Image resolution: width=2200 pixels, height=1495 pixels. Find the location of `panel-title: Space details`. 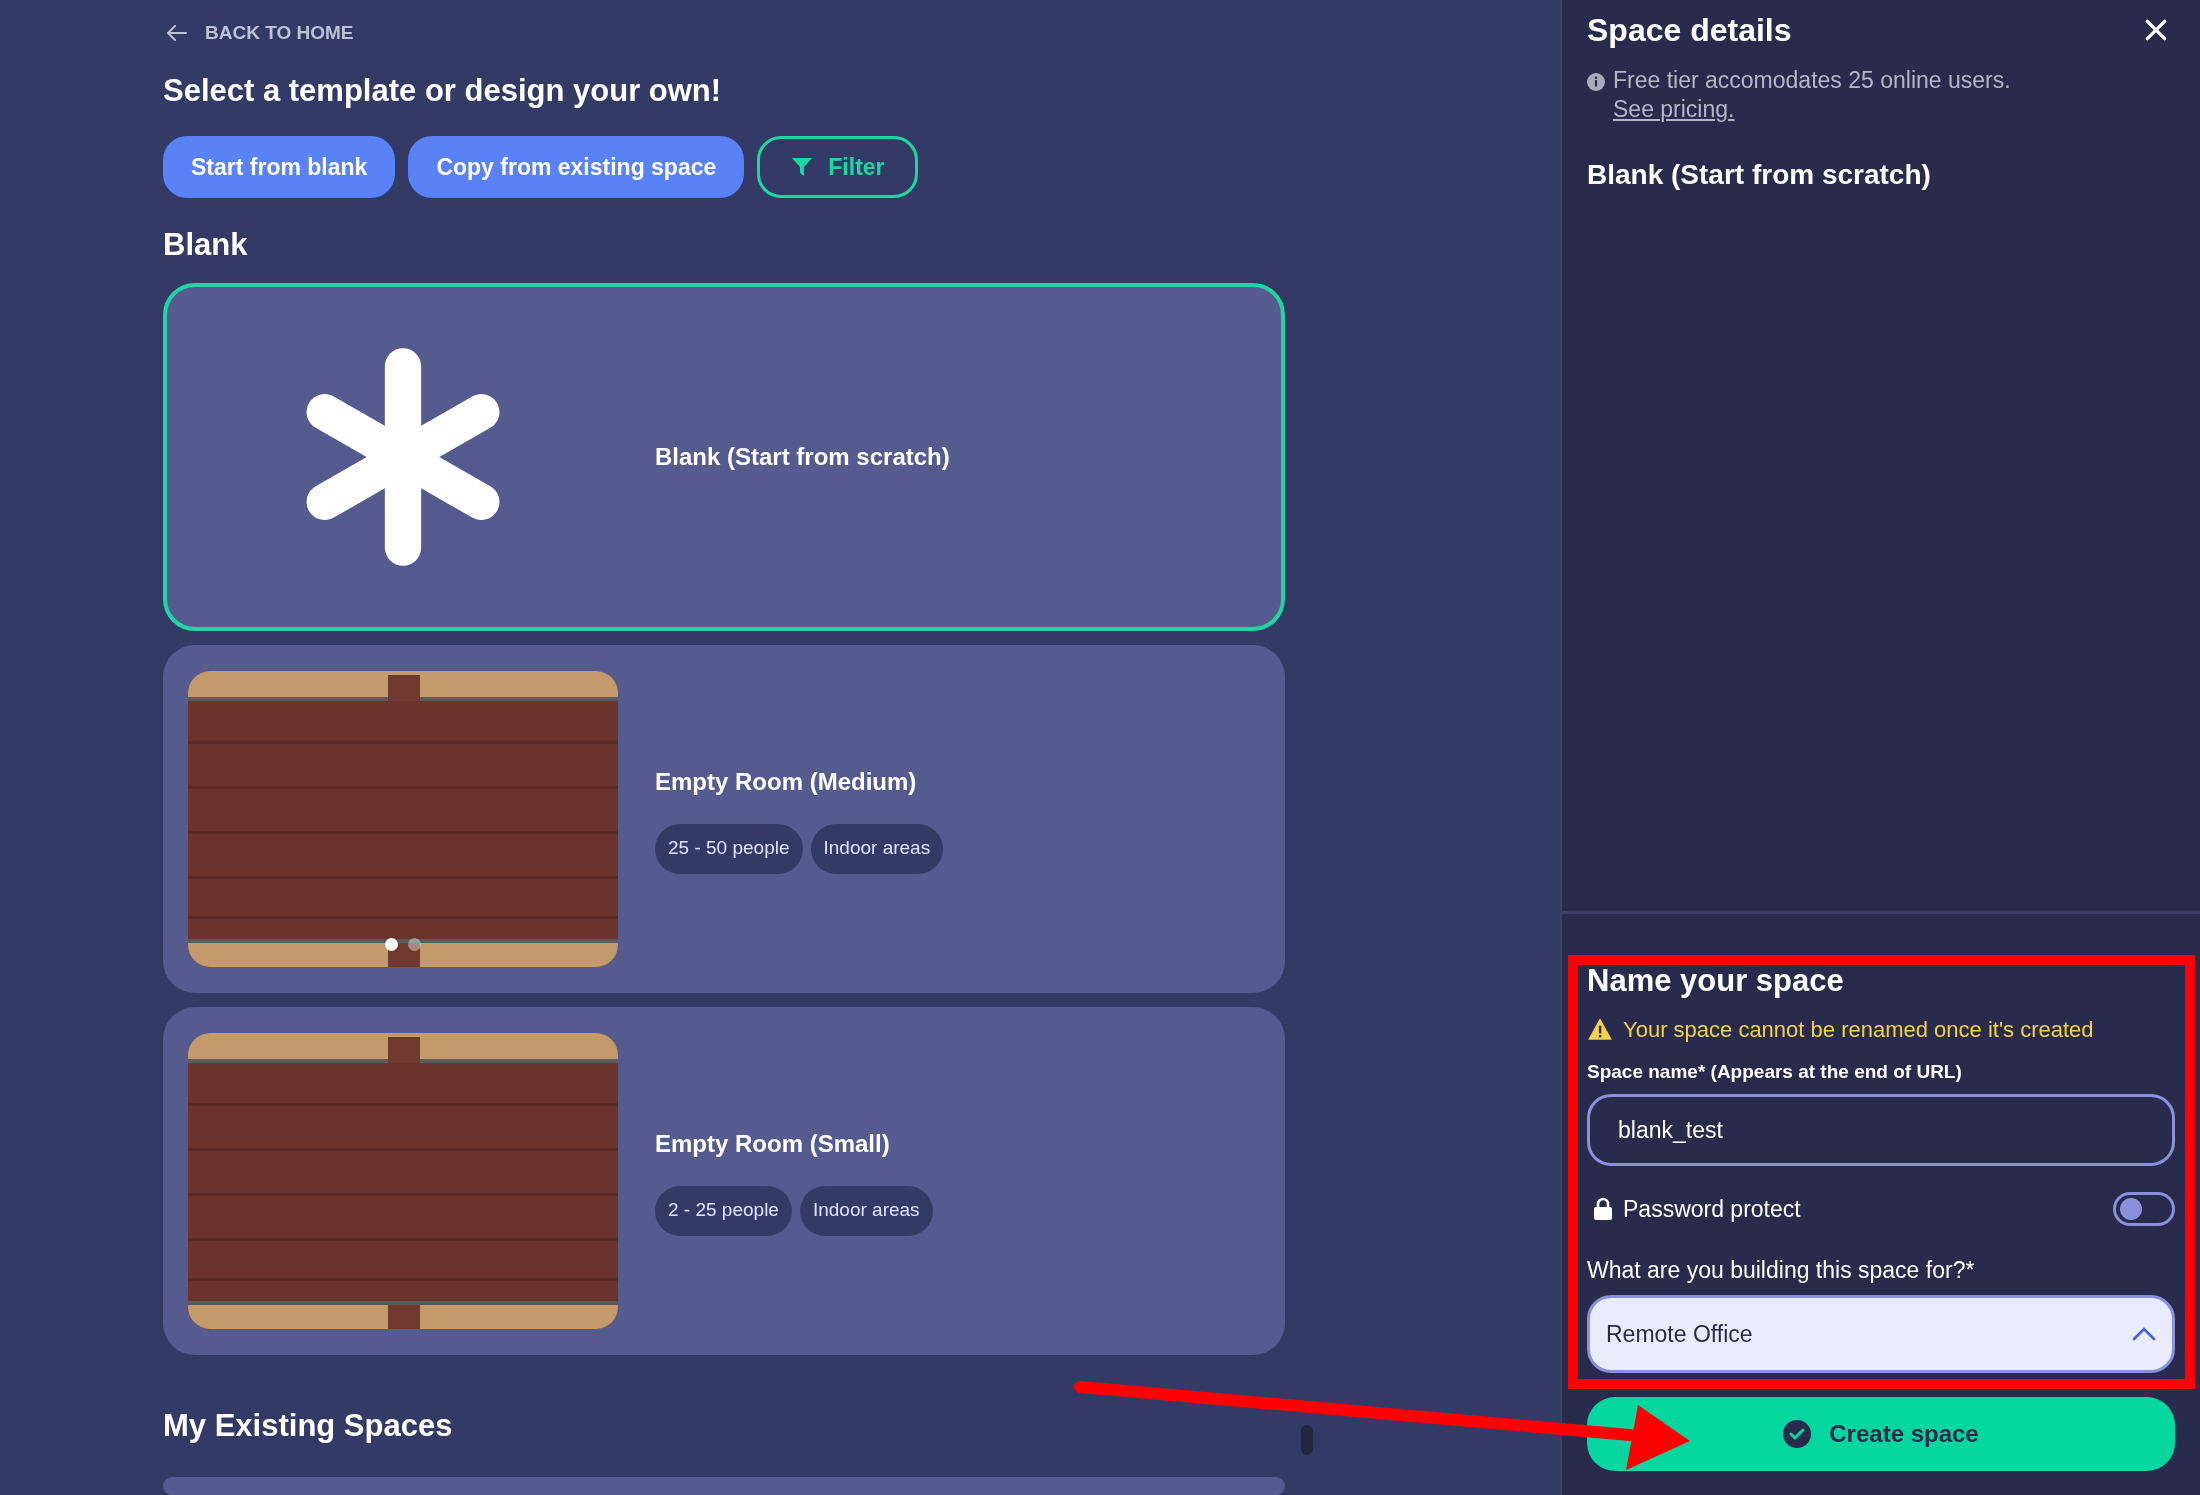

panel-title: Space details is located at coordinates (1689, 30).